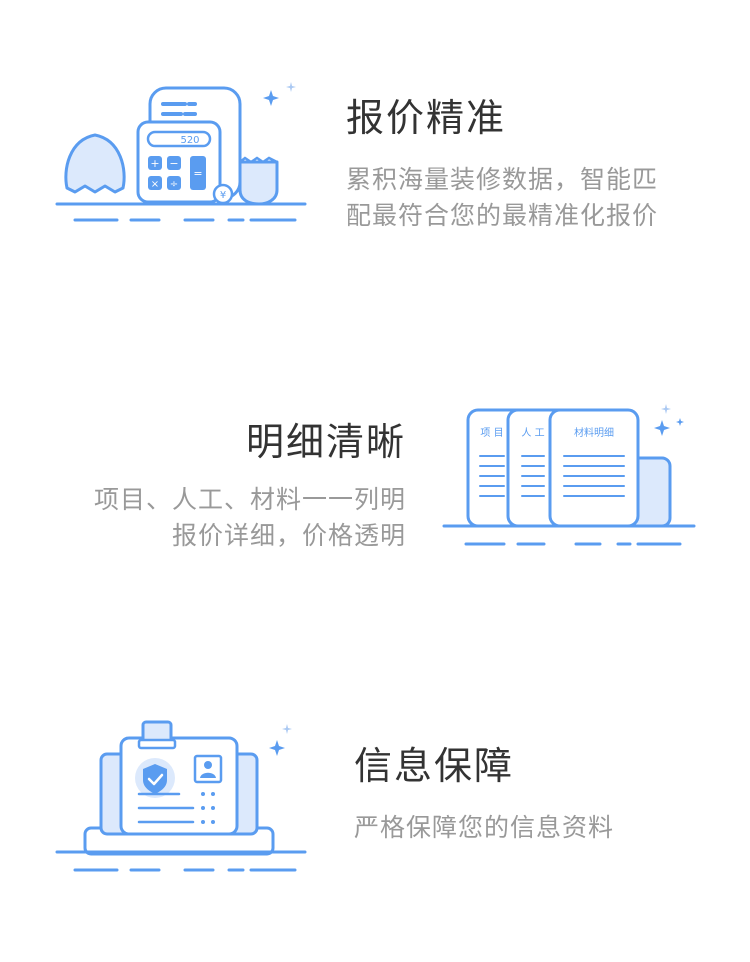 Image resolution: width=750 pixels, height=962 pixels. What do you see at coordinates (426, 118) in the screenshot?
I see `feature-title: 报价精准` at bounding box center [426, 118].